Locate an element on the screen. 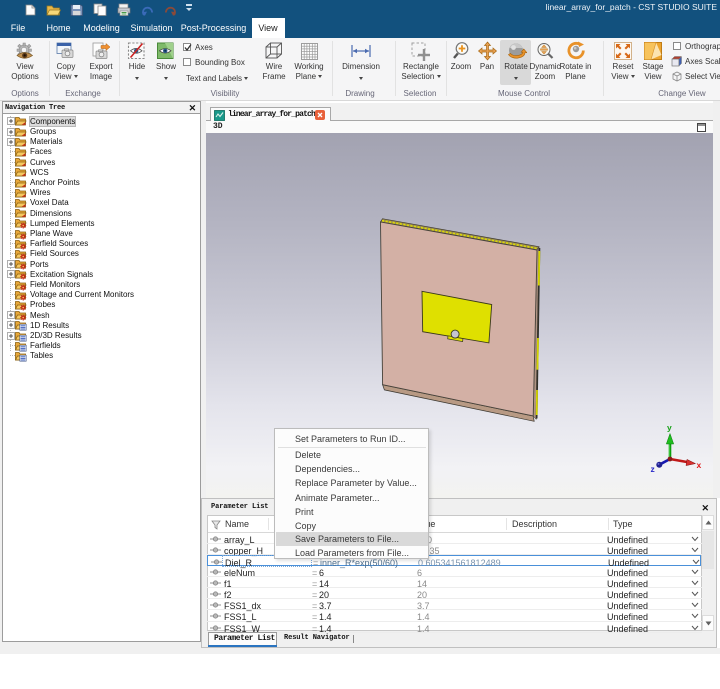 The width and height of the screenshot is (720, 689). svg-text: z is located at coordinates (653, 469).